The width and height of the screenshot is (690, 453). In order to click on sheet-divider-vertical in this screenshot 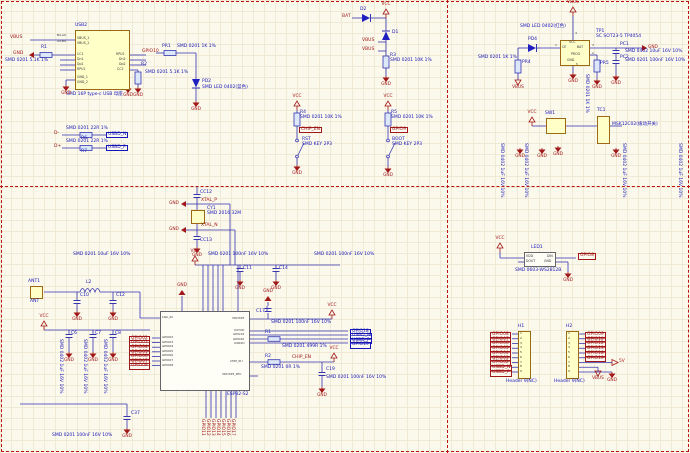, I will do `click(447, 226)`.